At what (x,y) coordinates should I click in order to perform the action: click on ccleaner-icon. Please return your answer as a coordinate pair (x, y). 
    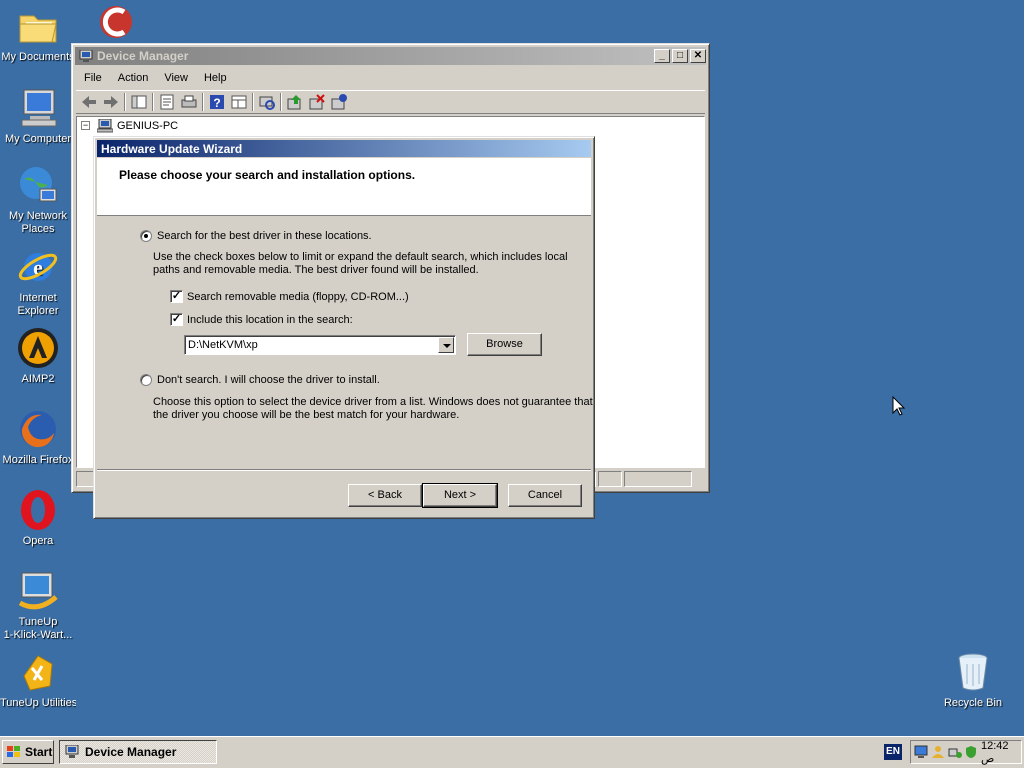
    Looking at the image, I should click on (116, 22).